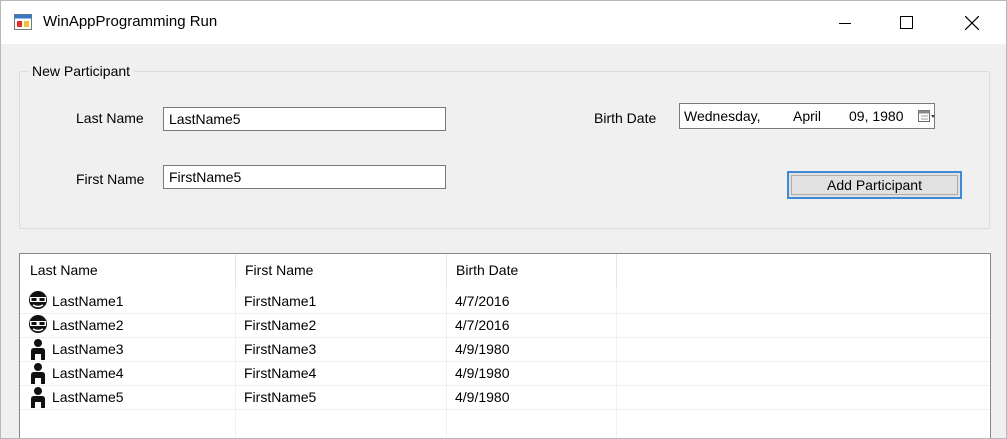 The width and height of the screenshot is (1007, 439). What do you see at coordinates (88, 349) in the screenshot?
I see `cell-last-name: LastName3` at bounding box center [88, 349].